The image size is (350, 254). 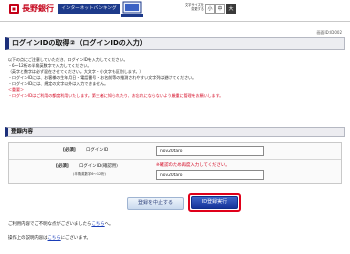 I want to click on inquiry-text: ご利用内容でご不明な点がございましたらこちらへ。, so click(x=60, y=224).